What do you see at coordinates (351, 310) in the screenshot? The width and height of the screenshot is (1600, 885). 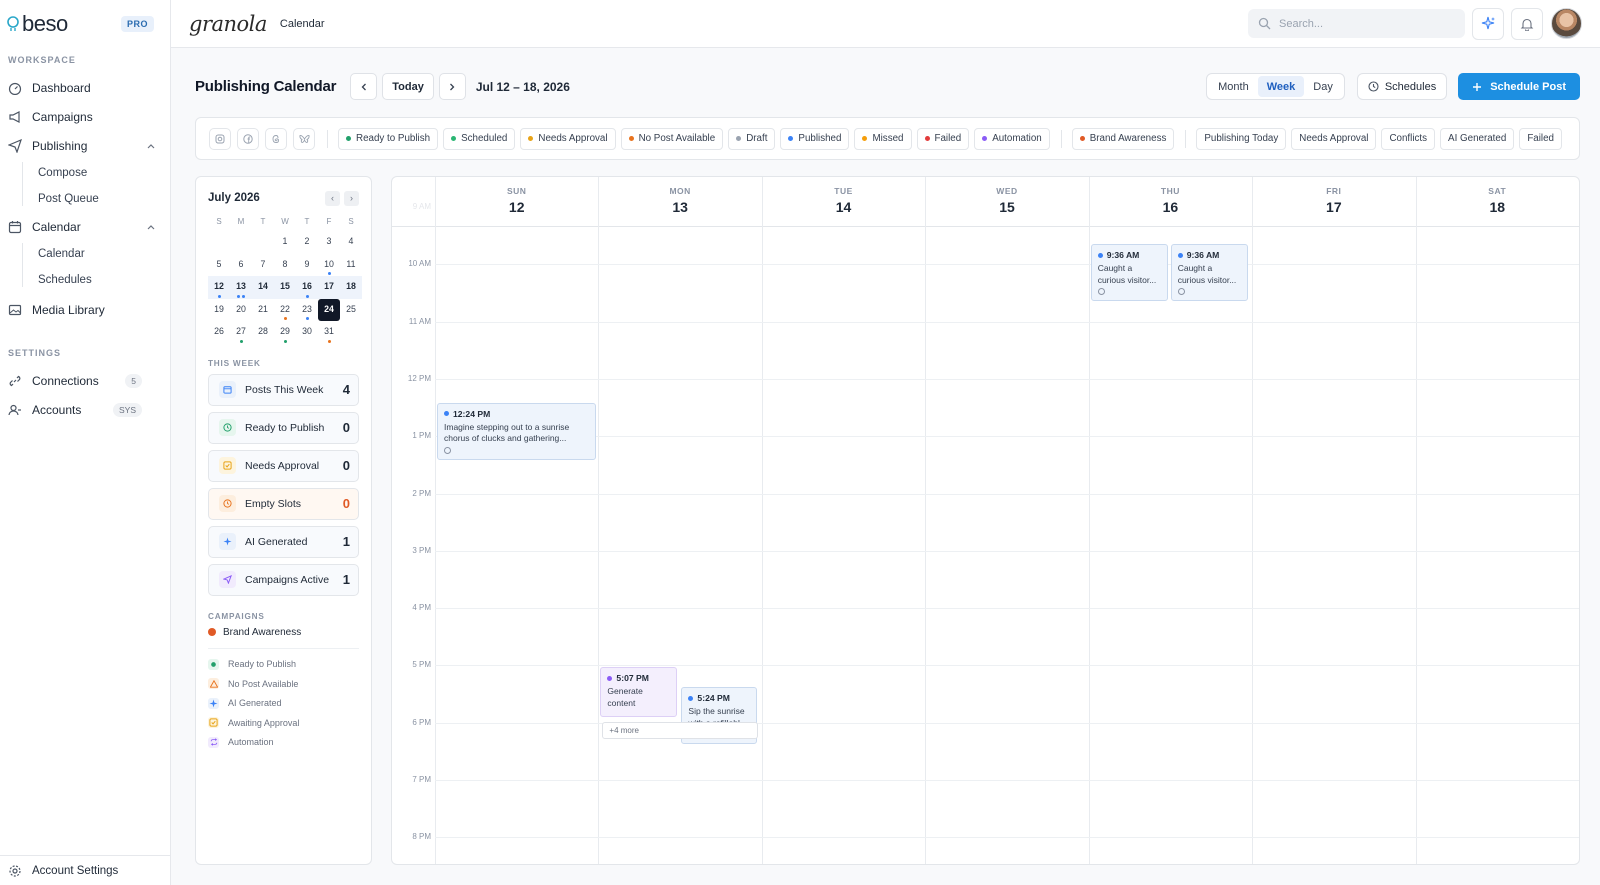 I see `mini-day-25: 25` at bounding box center [351, 310].